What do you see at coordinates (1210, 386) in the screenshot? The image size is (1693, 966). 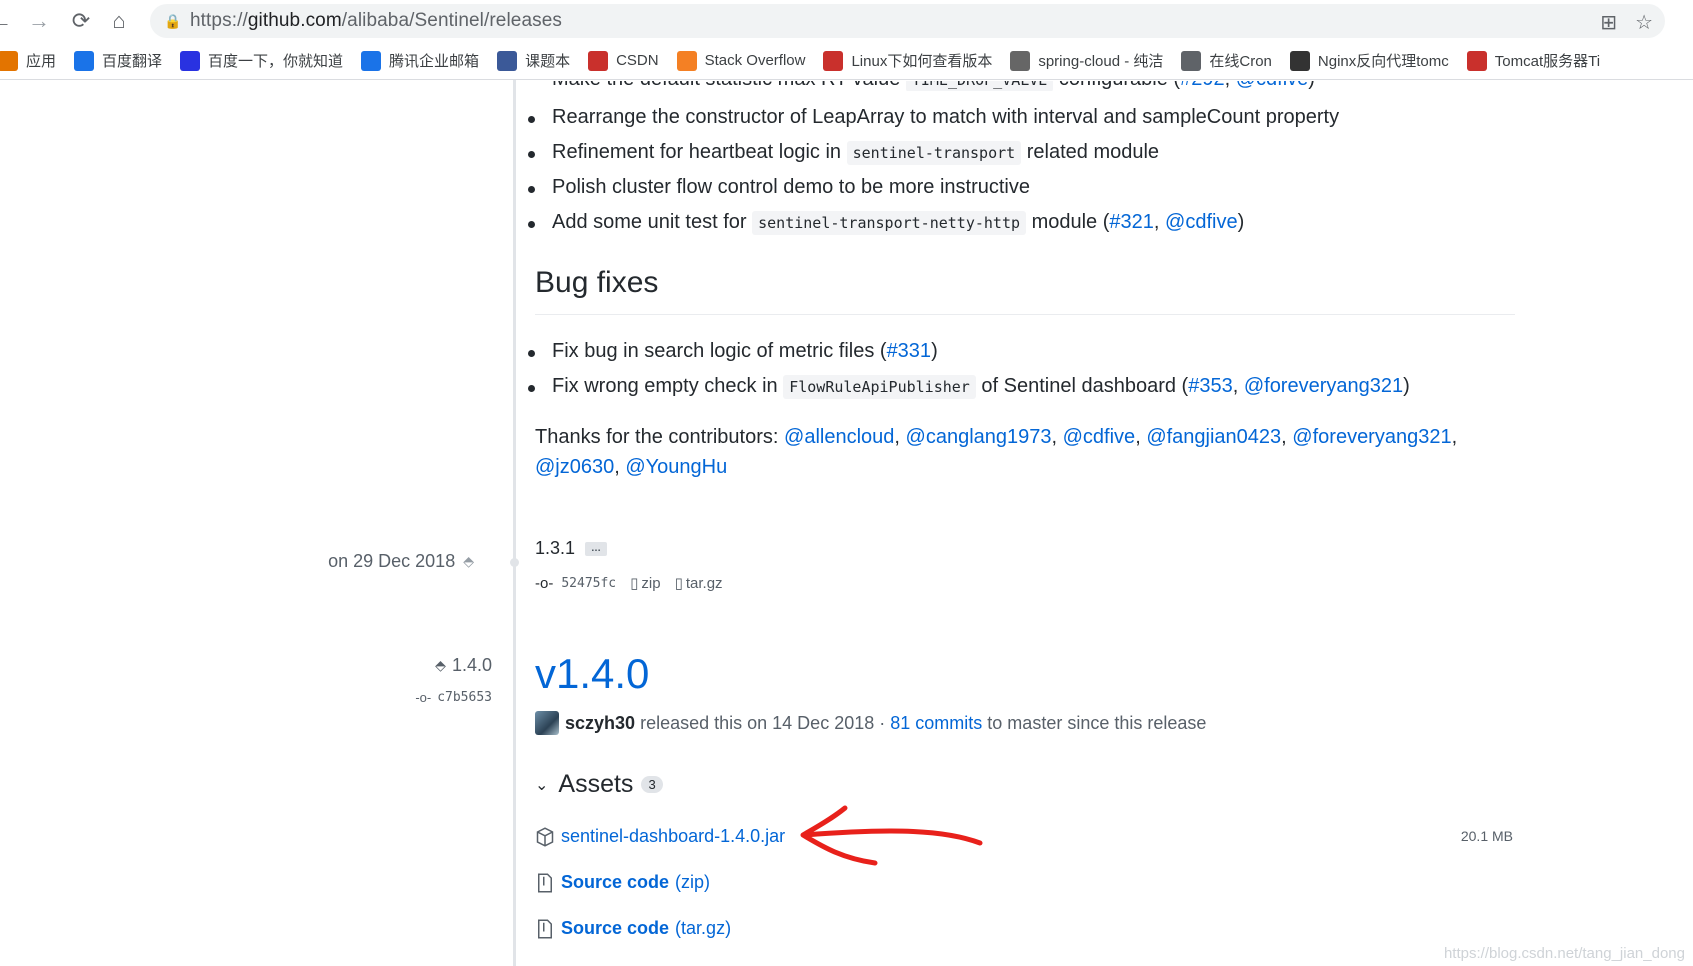 I see `issue-link: #353` at bounding box center [1210, 386].